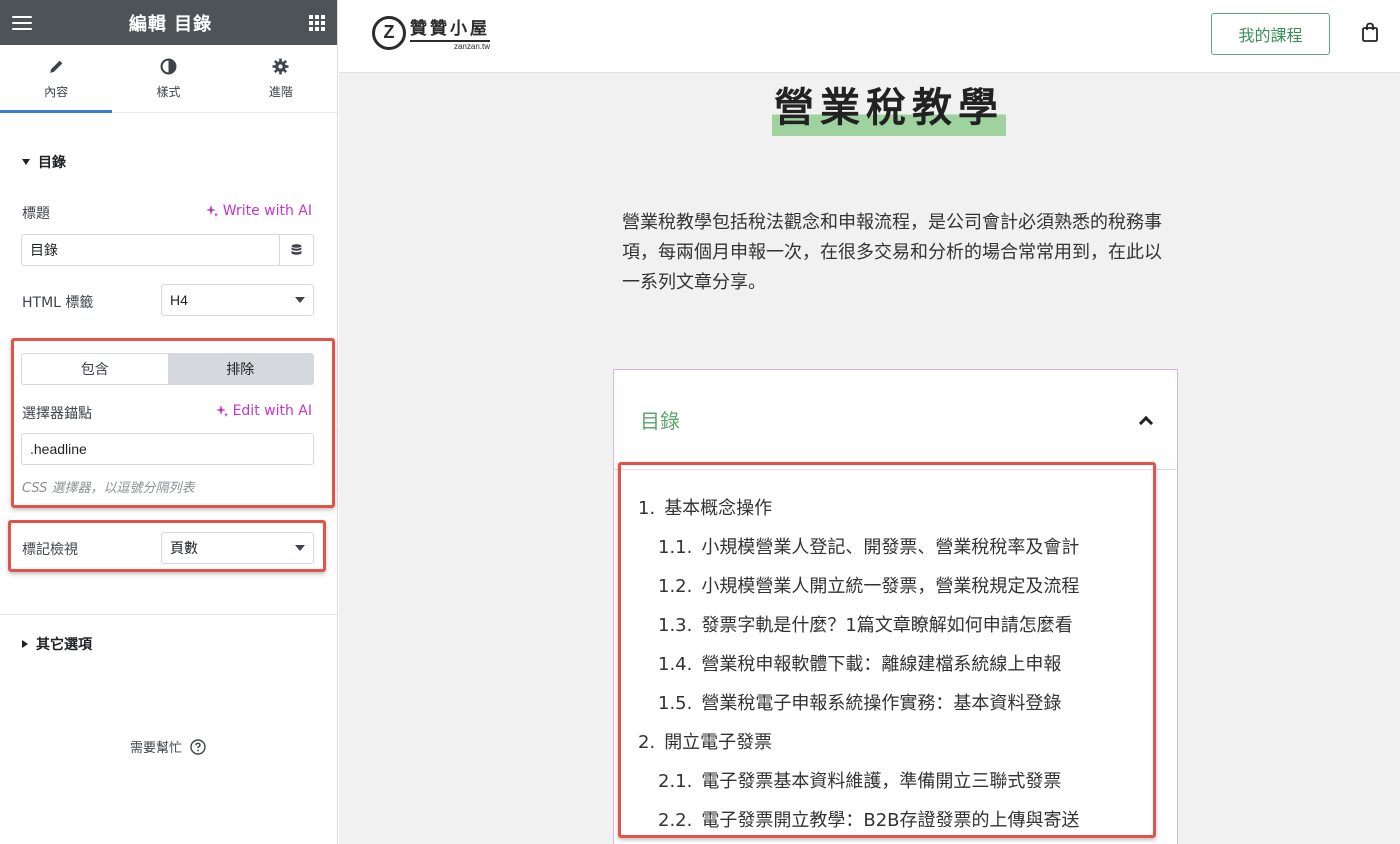 Image resolution: width=1400 pixels, height=844 pixels. I want to click on toc-item: 1.4. 營業稅申報軟體下載：離線建檔系統線上申報, so click(907, 671).